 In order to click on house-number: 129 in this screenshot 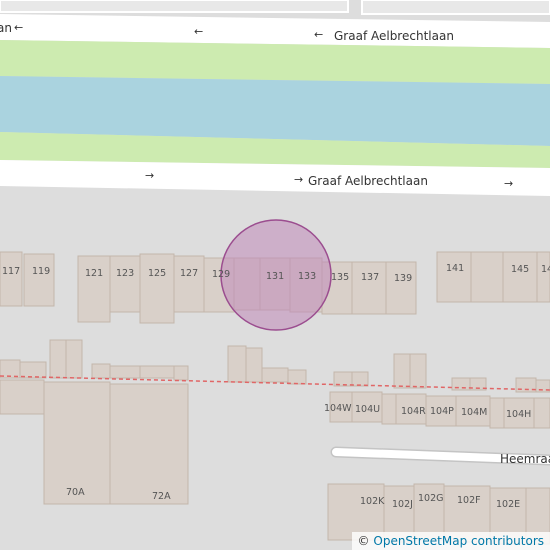, I will do `click(221, 274)`.